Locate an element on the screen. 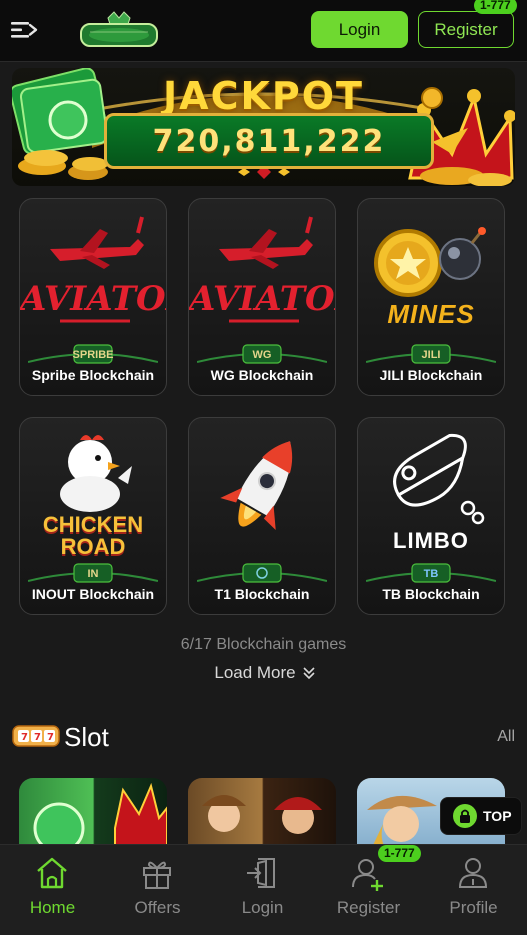  provider-name: TB is located at coordinates (431, 574).